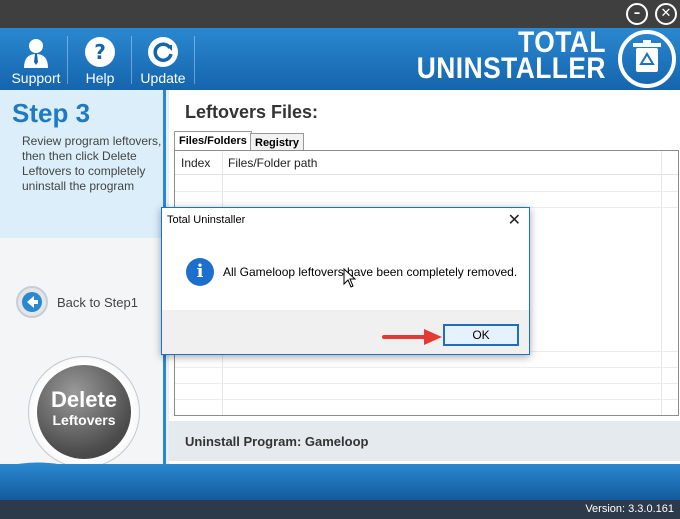 The width and height of the screenshot is (680, 519). What do you see at coordinates (272, 163) in the screenshot?
I see `column-path: Files/Folder path` at bounding box center [272, 163].